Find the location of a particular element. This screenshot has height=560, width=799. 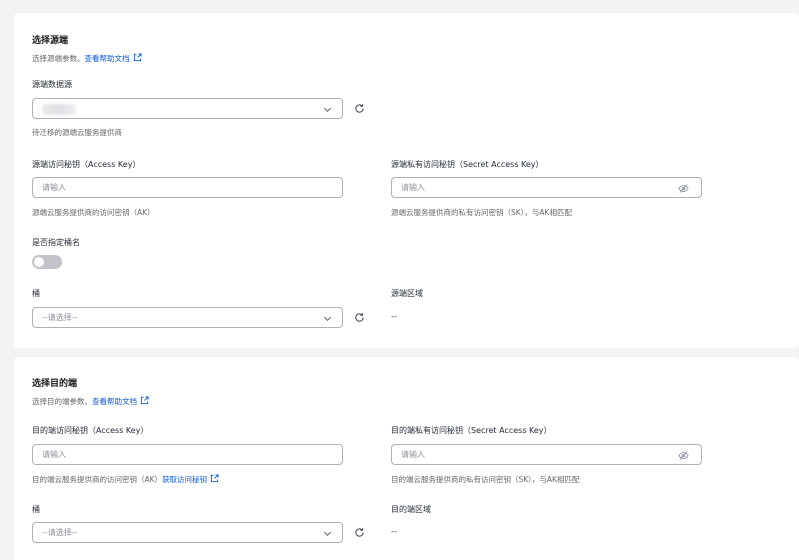

source-title: 选择源端 is located at coordinates (50, 41).